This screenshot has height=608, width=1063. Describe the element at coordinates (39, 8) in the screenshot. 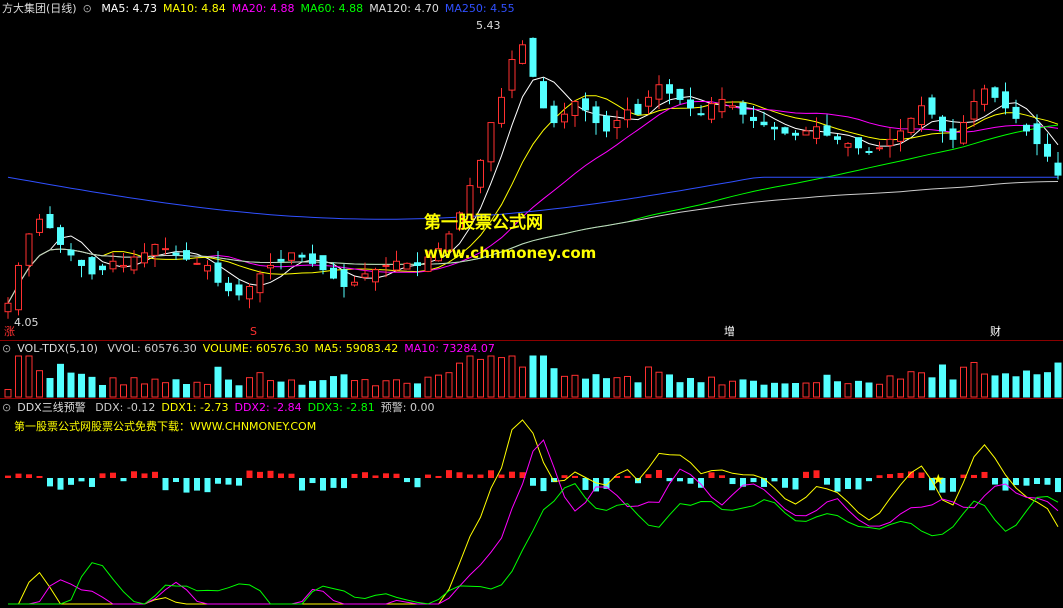

I see `stock-title: 方大集团(日线)` at that location.